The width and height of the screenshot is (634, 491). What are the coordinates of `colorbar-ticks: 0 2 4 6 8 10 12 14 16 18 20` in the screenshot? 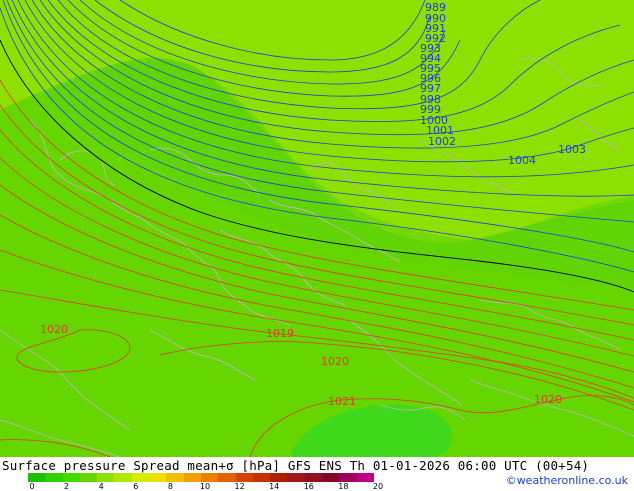 It's located at (218, 486).